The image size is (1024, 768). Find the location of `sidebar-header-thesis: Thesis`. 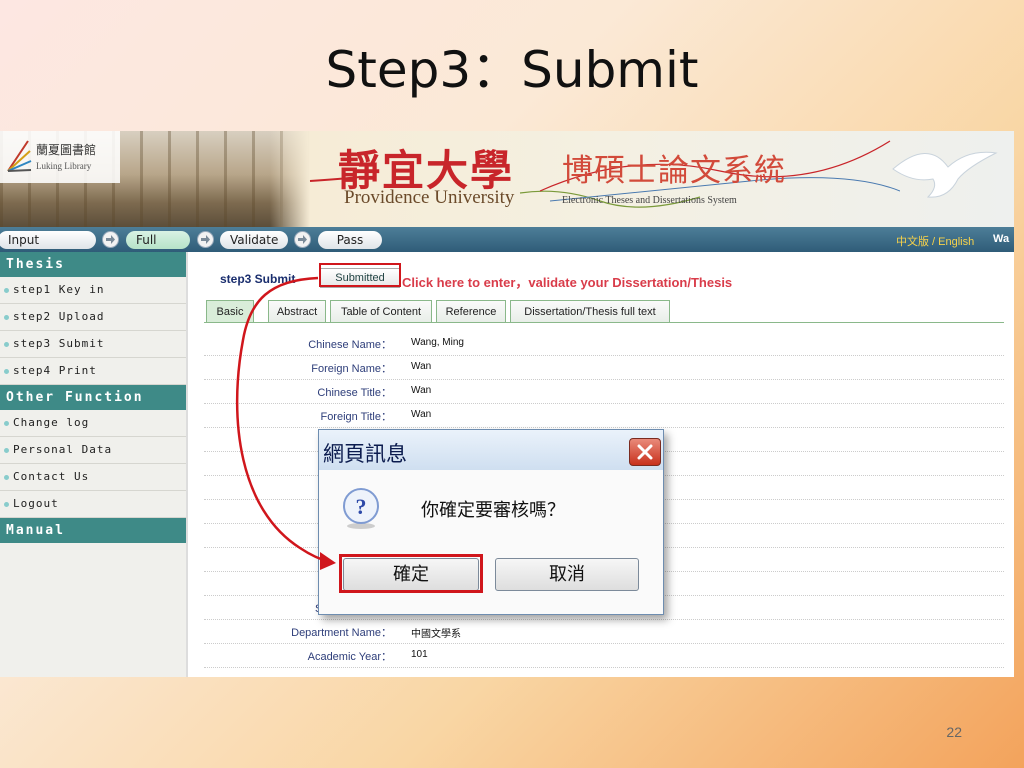

sidebar-header-thesis: Thesis is located at coordinates (93, 264).